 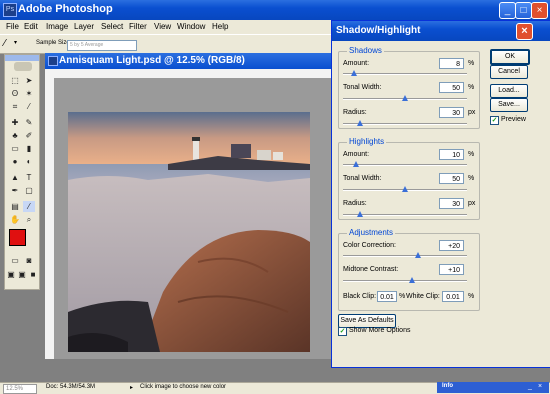 I want to click on menu-help: Help, so click(x=220, y=26).